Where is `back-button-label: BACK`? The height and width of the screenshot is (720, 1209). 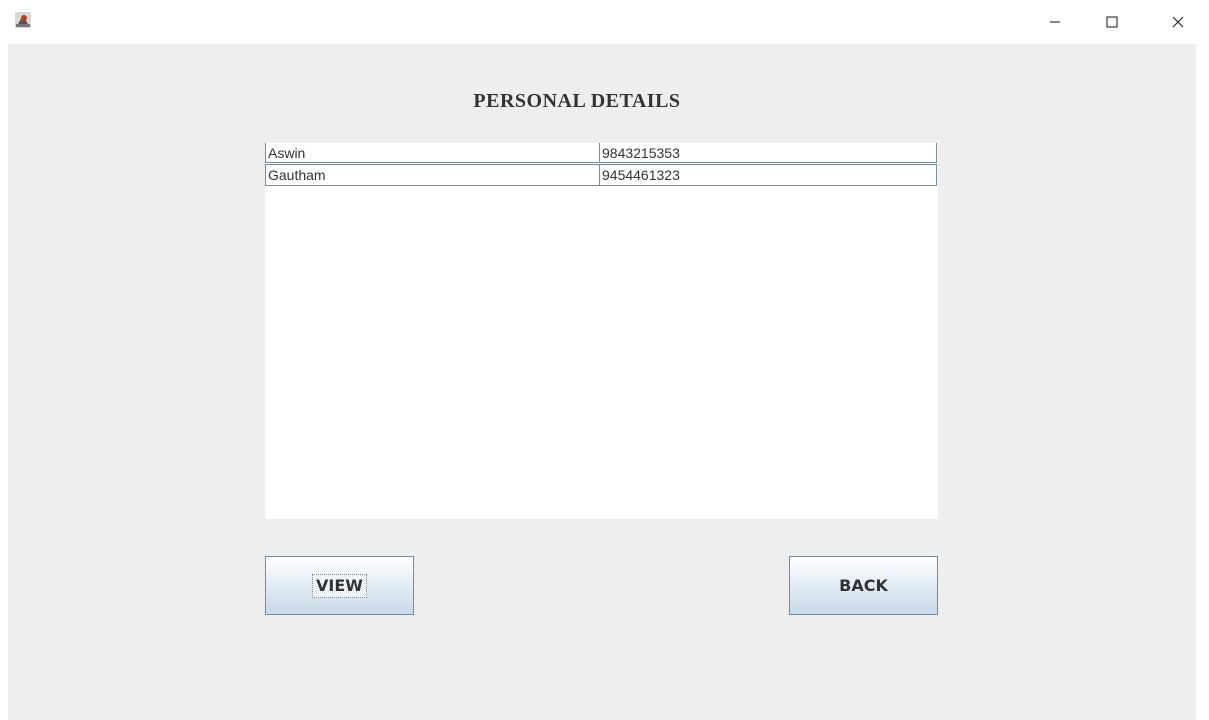
back-button-label: BACK is located at coordinates (863, 585).